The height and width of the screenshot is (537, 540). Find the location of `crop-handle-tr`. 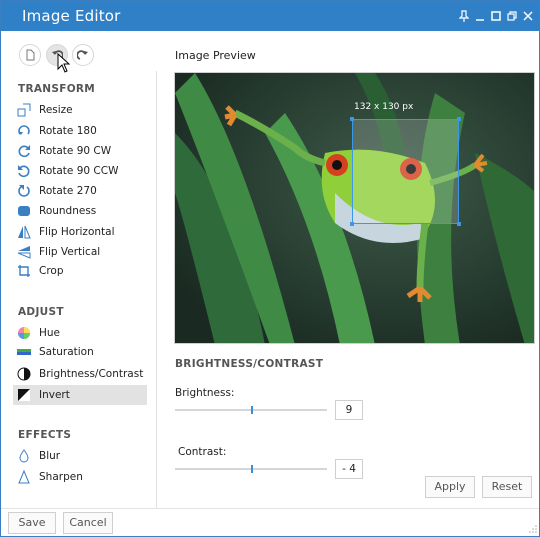

crop-handle-tr is located at coordinates (459, 119).